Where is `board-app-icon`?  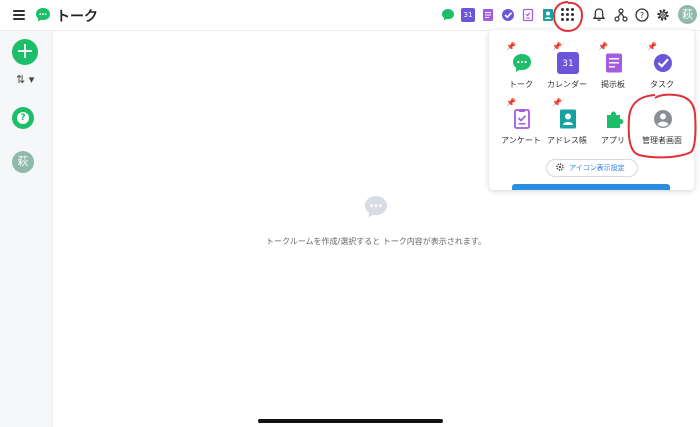
board-app-icon is located at coordinates (614, 63).